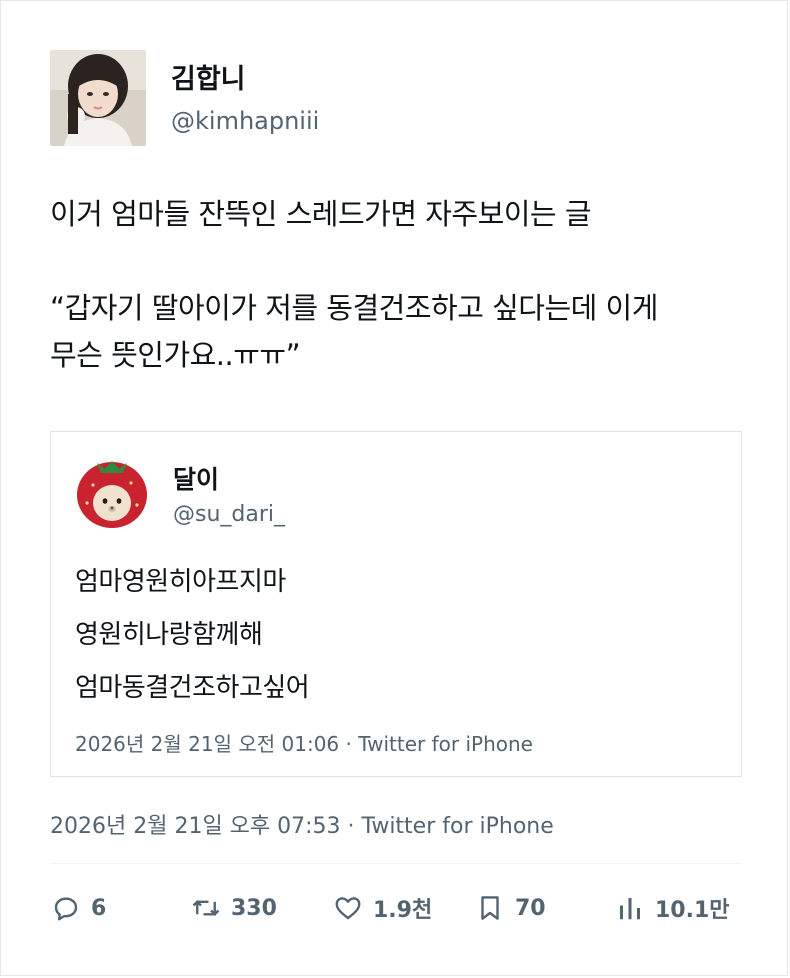 This screenshot has width=790, height=978. I want to click on retweet-button: 330, so click(234, 908).